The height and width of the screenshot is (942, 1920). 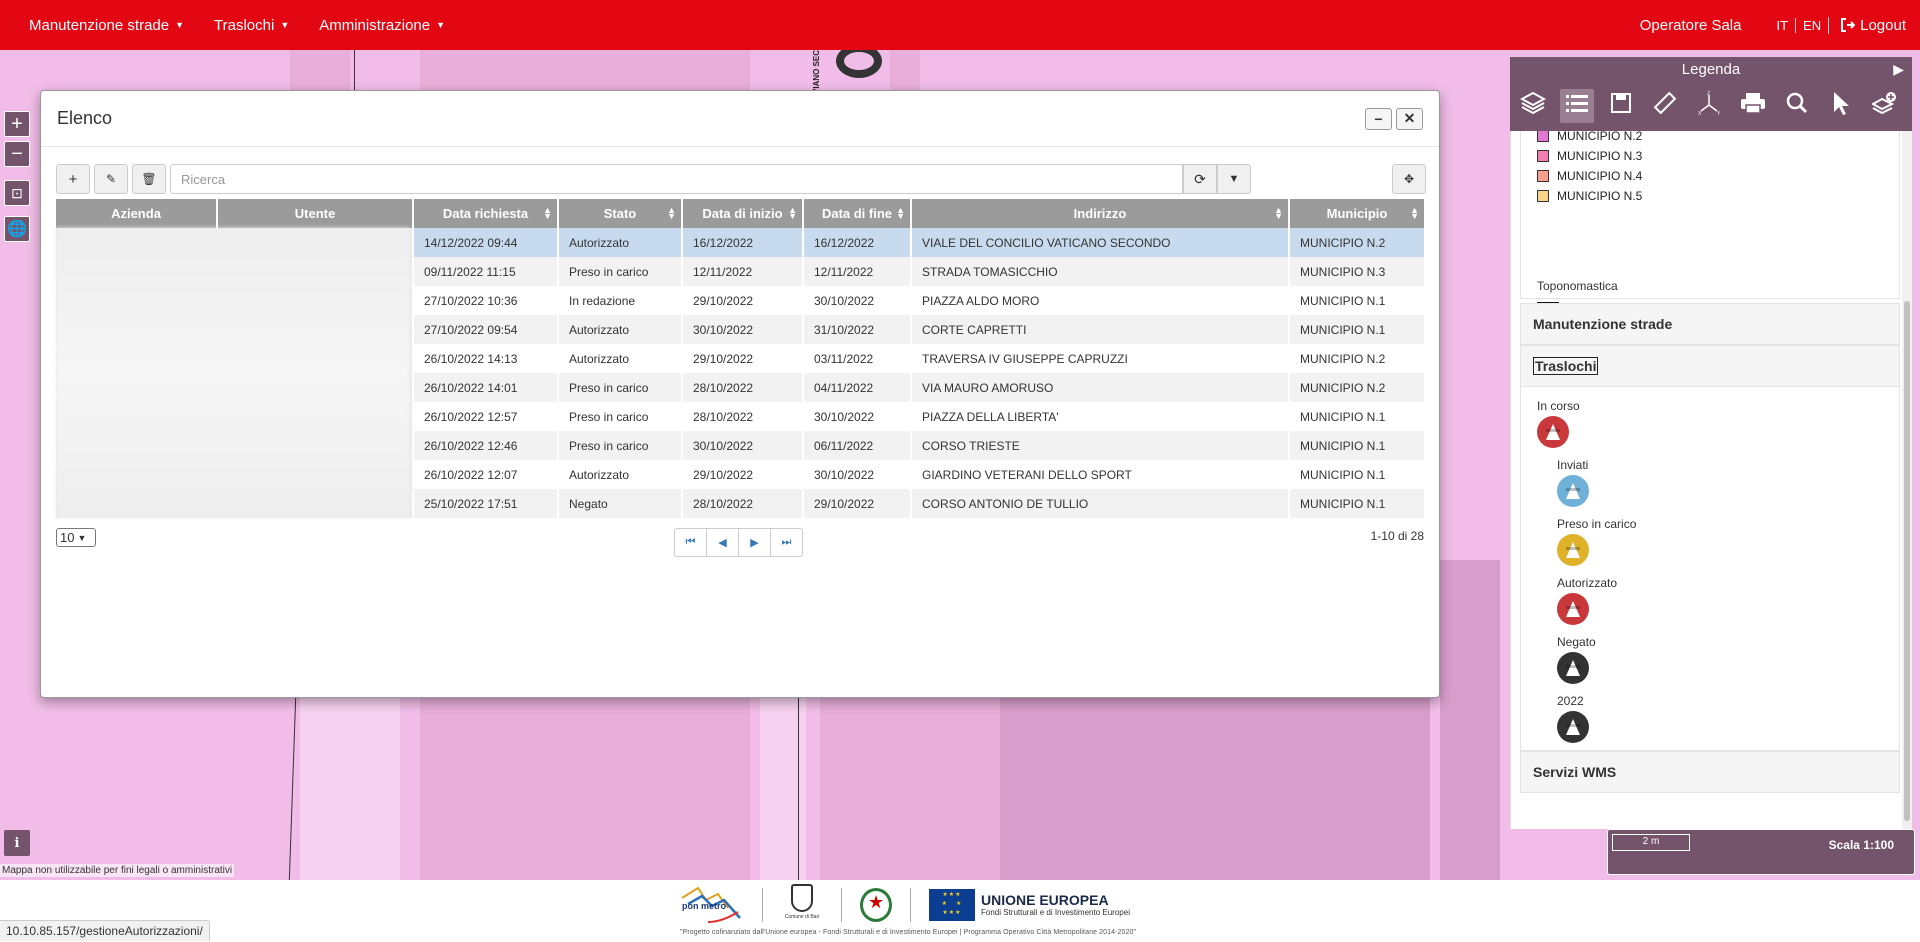 I want to click on last-page-button: ⏭, so click(x=786, y=542).